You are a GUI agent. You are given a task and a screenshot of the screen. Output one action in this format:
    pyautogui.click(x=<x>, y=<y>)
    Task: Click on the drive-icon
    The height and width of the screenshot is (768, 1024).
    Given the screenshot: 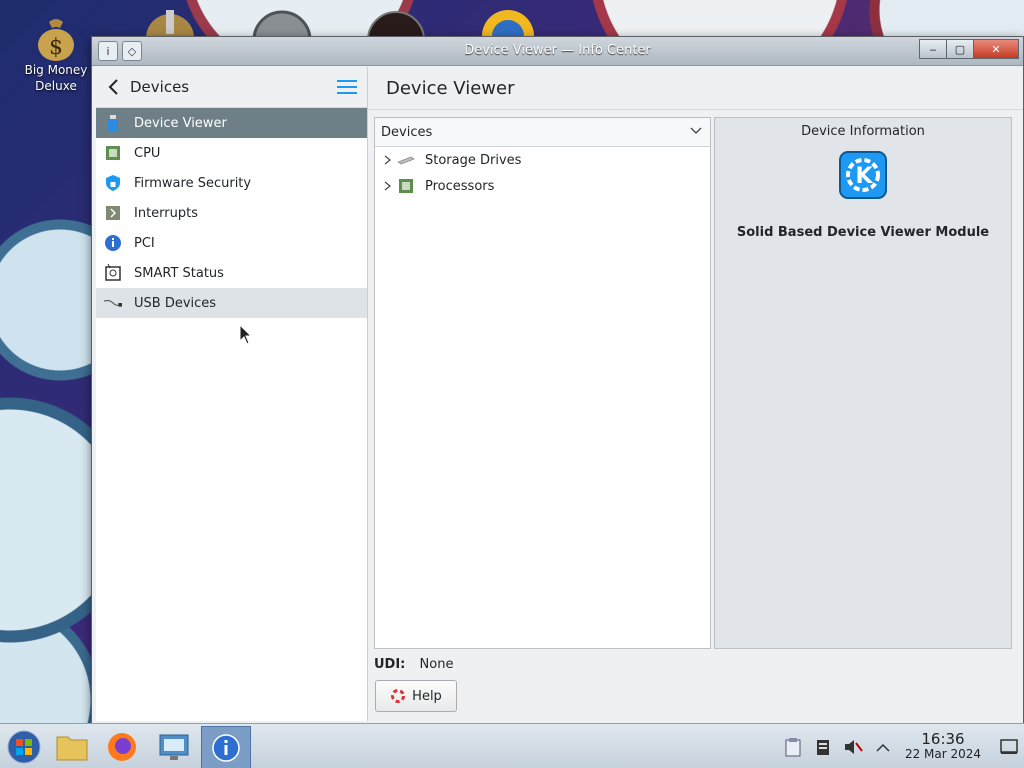 What is the action you would take?
    pyautogui.click(x=406, y=160)
    